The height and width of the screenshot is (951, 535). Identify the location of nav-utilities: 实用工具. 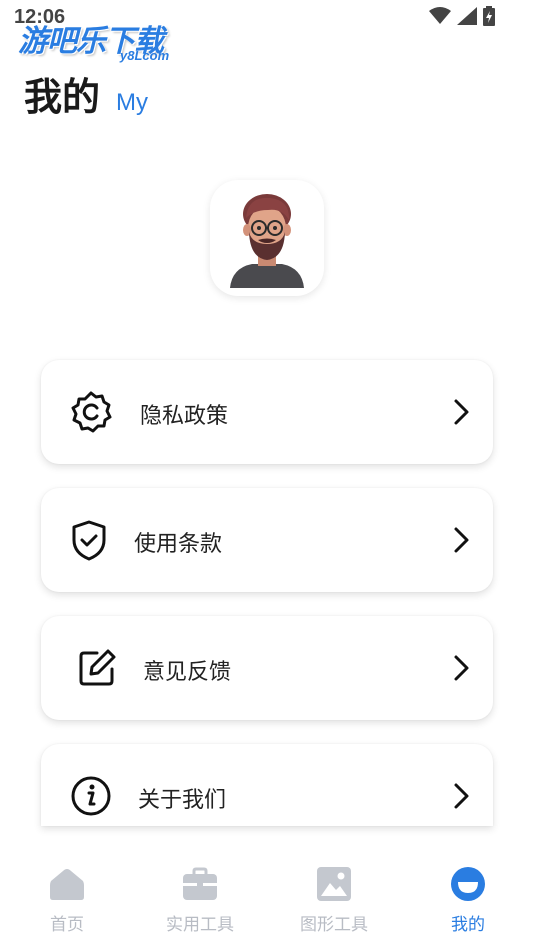
(200, 900).